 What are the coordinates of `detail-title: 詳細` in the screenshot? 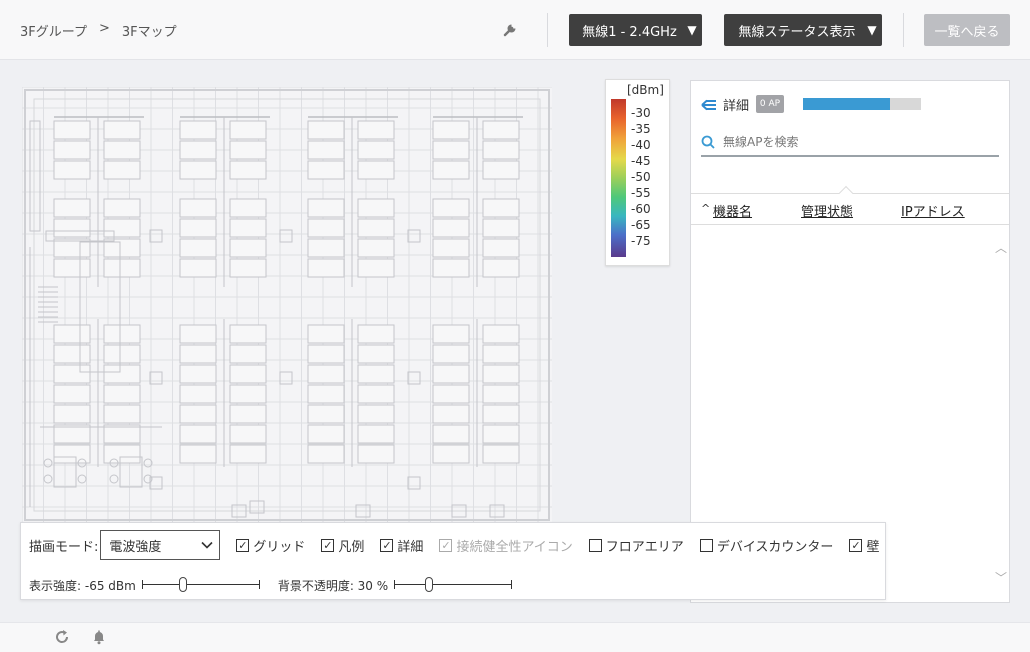 It's located at (736, 106).